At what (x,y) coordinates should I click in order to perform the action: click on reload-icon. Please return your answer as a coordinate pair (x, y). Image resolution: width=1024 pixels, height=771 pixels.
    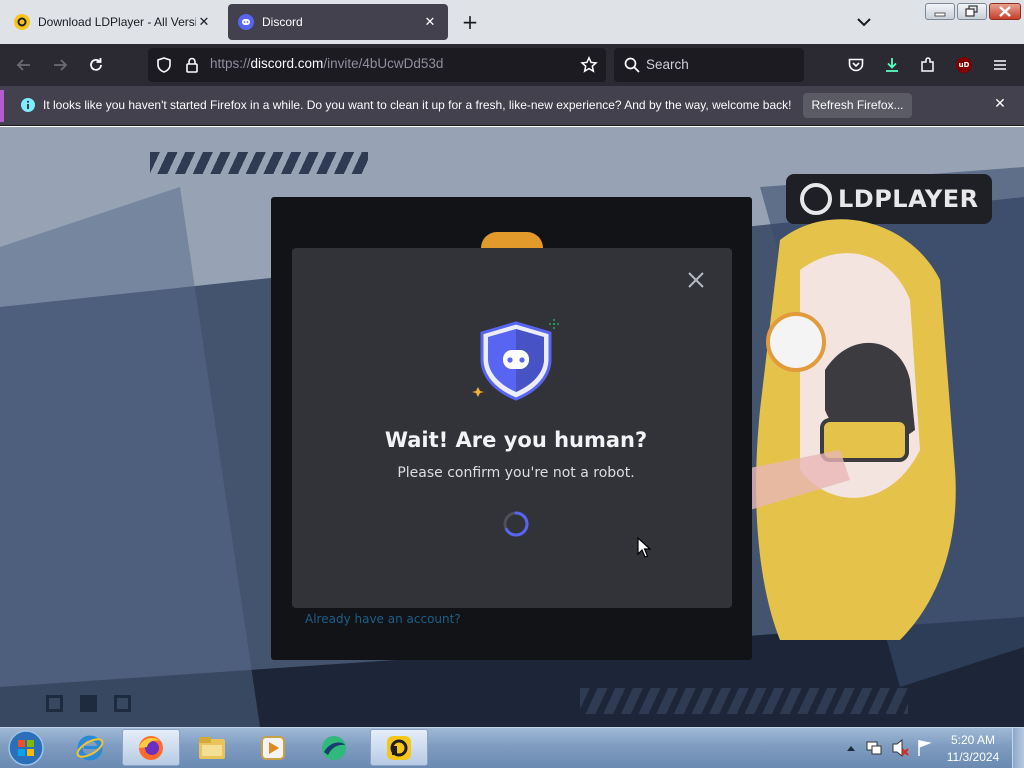
    Looking at the image, I should click on (96, 65).